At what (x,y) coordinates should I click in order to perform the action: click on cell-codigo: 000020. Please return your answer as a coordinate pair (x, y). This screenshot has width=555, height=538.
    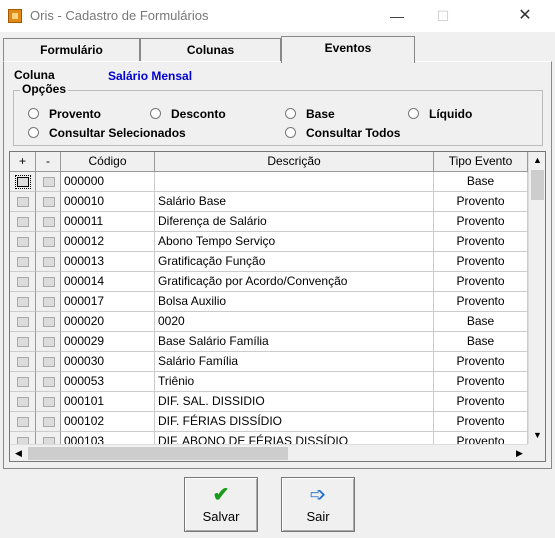
    Looking at the image, I should click on (108, 322).